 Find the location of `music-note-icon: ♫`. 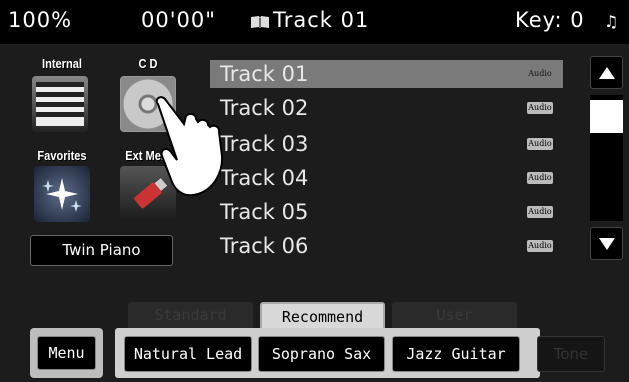

music-note-icon: ♫ is located at coordinates (612, 21).